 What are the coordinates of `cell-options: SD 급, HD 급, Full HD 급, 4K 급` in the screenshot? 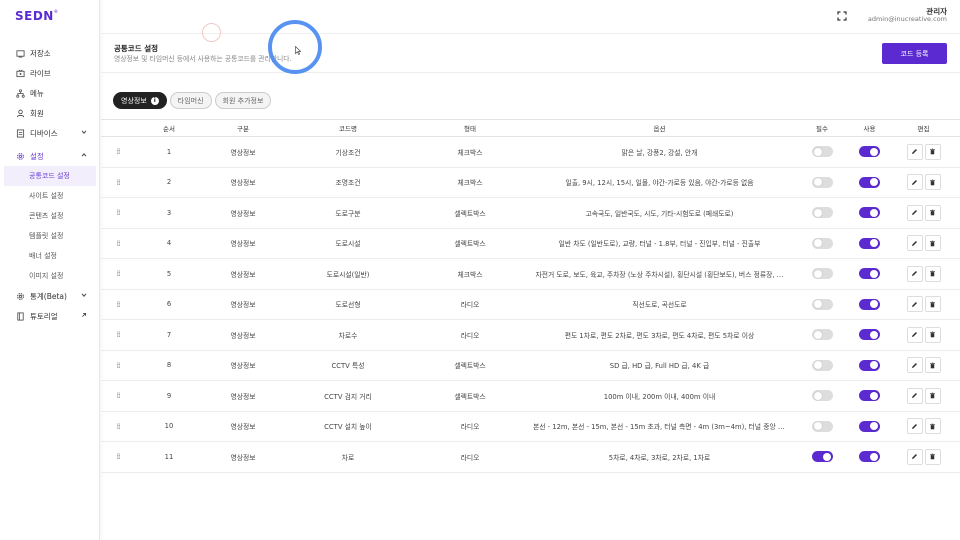 It's located at (659, 365).